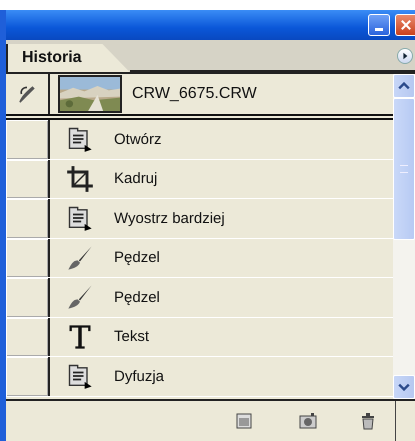 The height and width of the screenshot is (441, 415). What do you see at coordinates (308, 421) in the screenshot?
I see `camera-icon` at bounding box center [308, 421].